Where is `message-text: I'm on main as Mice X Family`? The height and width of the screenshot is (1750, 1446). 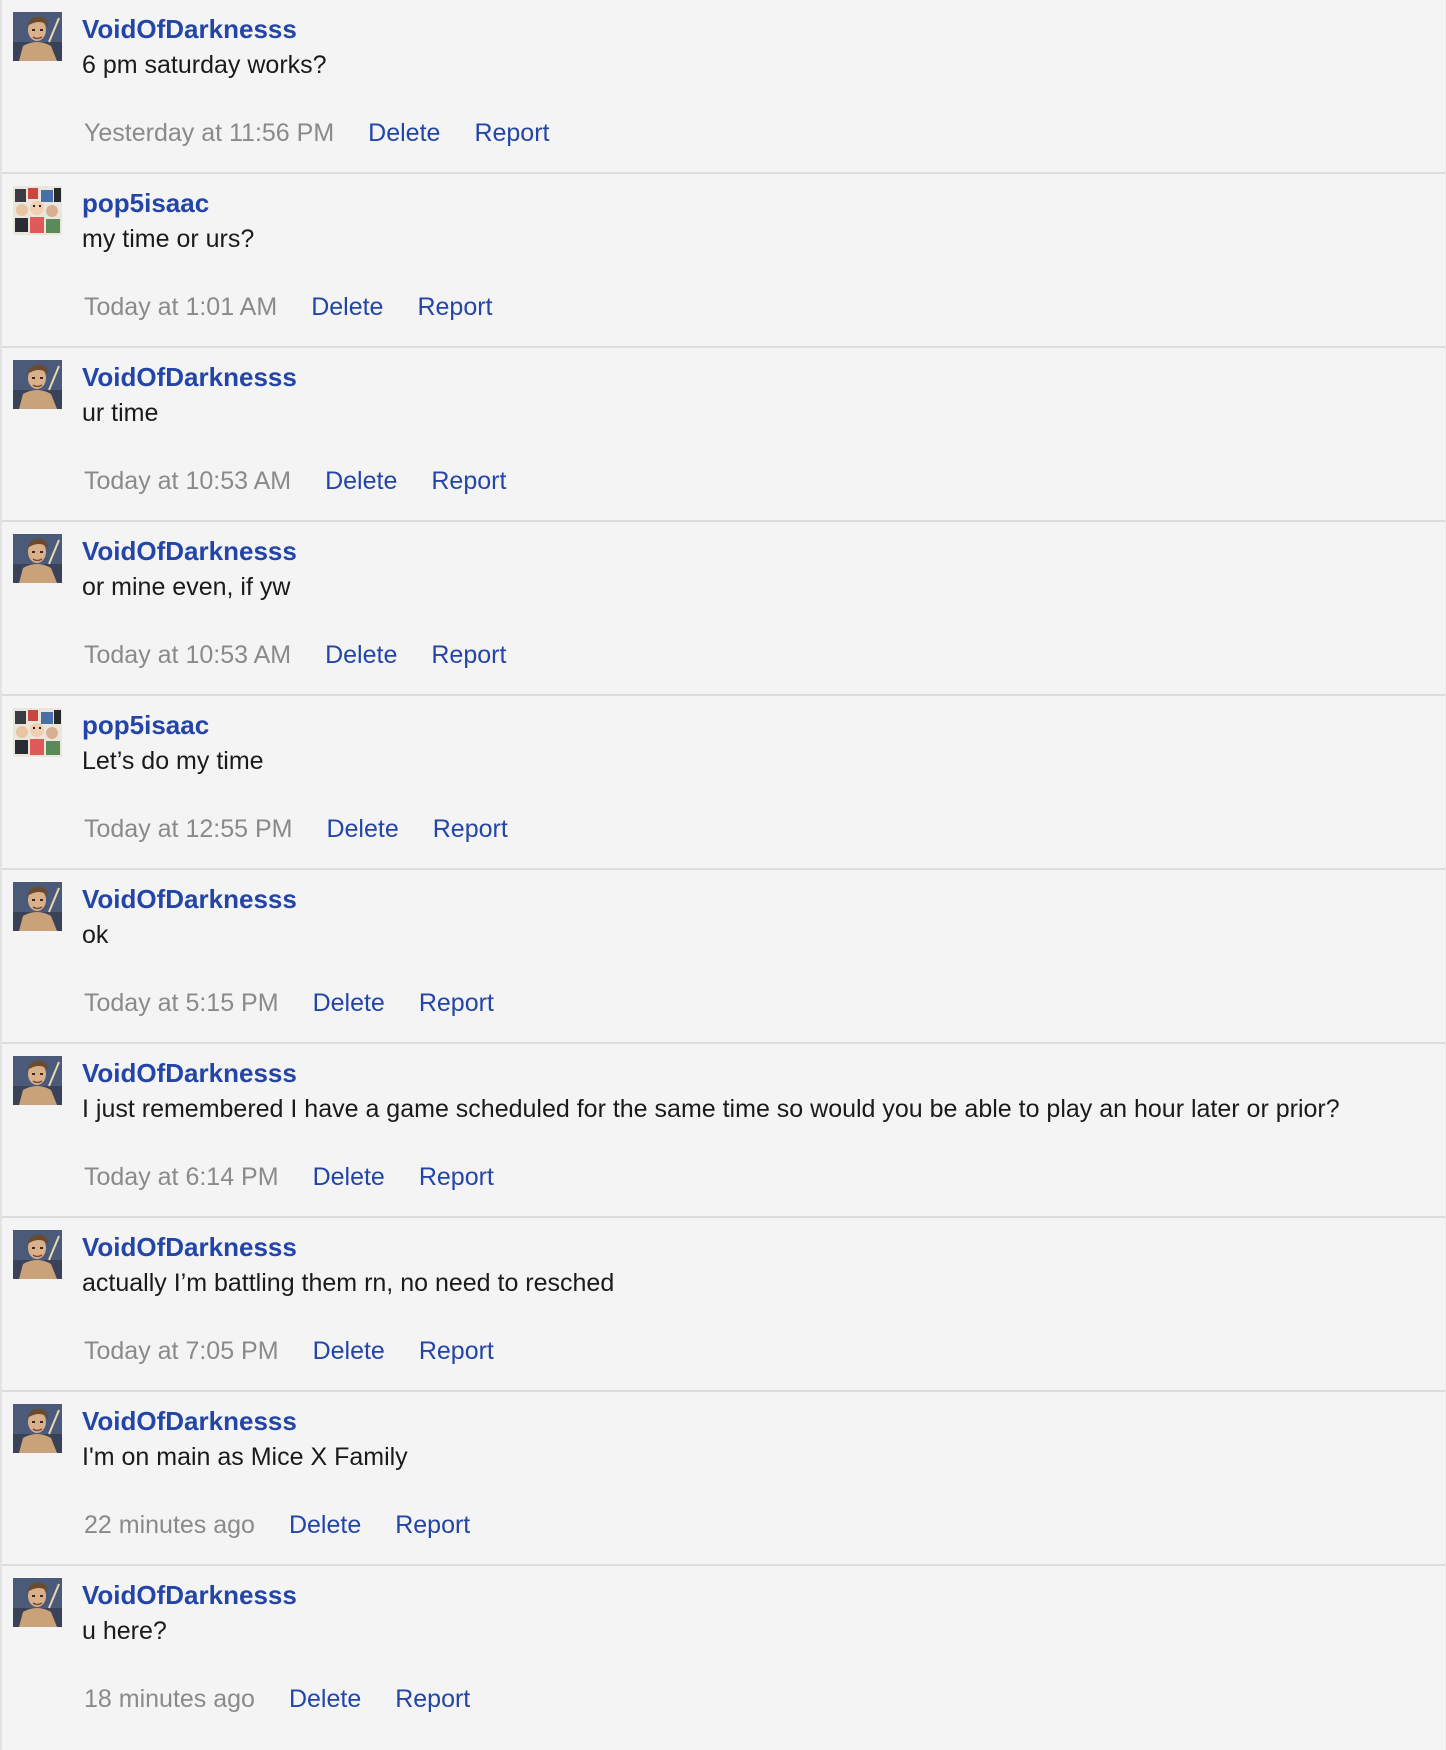 message-text: I'm on main as Mice X Family is located at coordinates (245, 1457).